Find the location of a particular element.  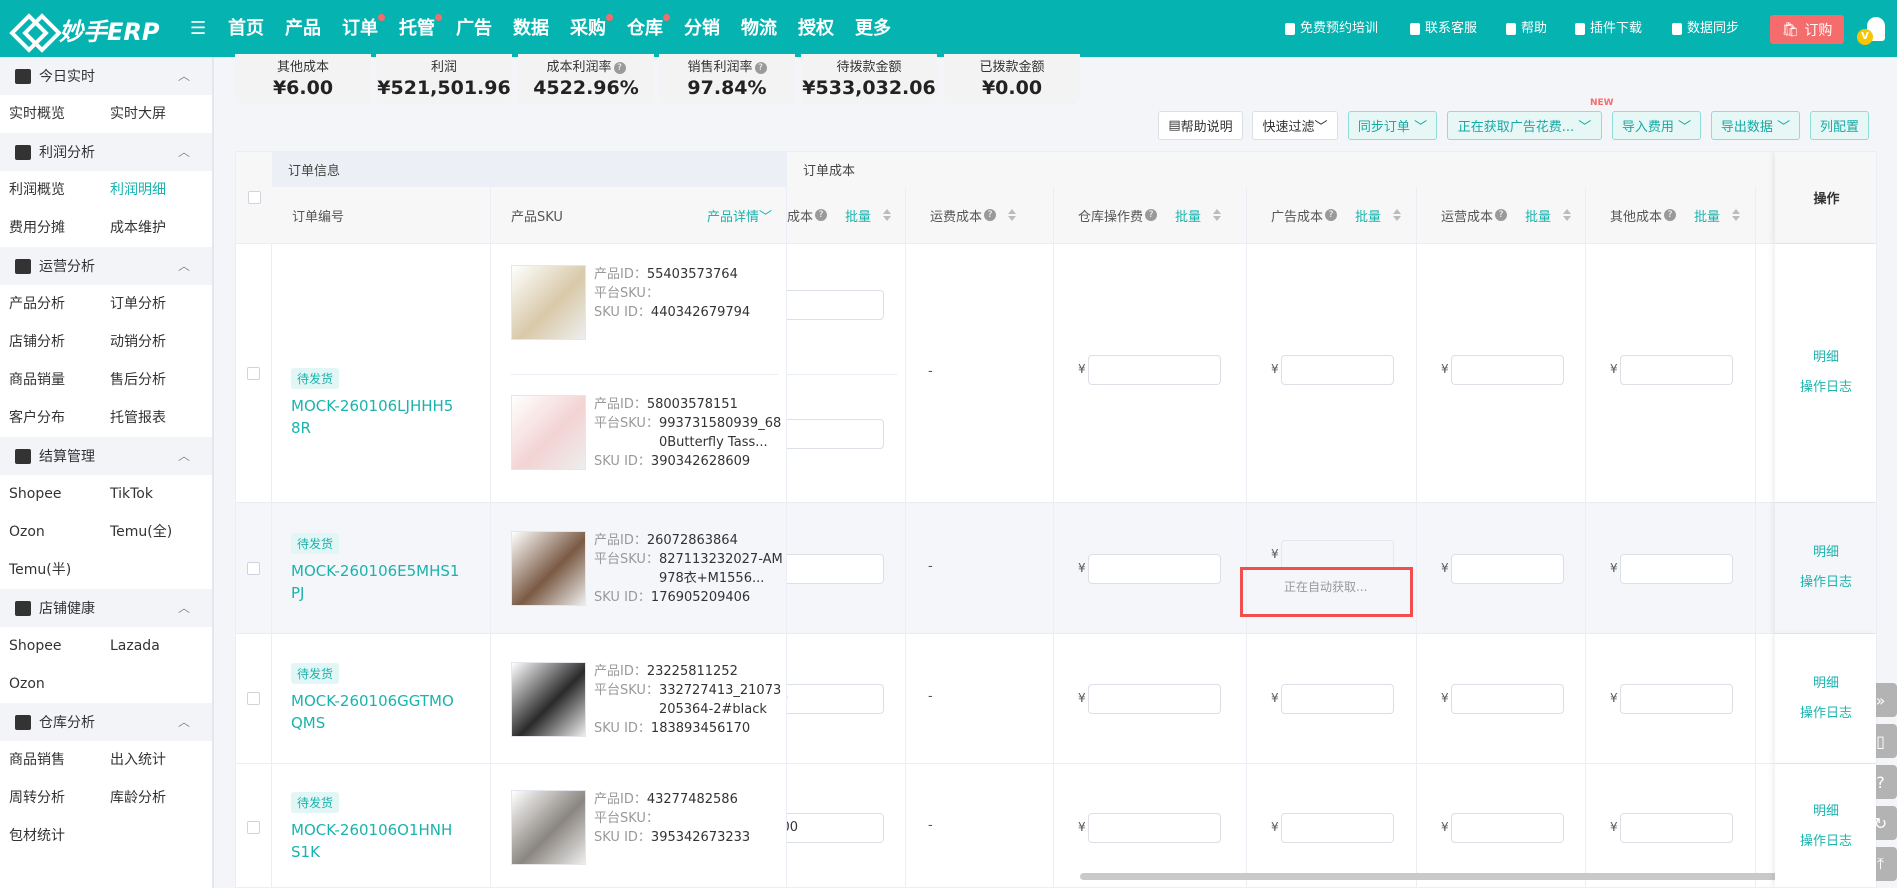

sidebar-item: Lazada is located at coordinates (160, 646).